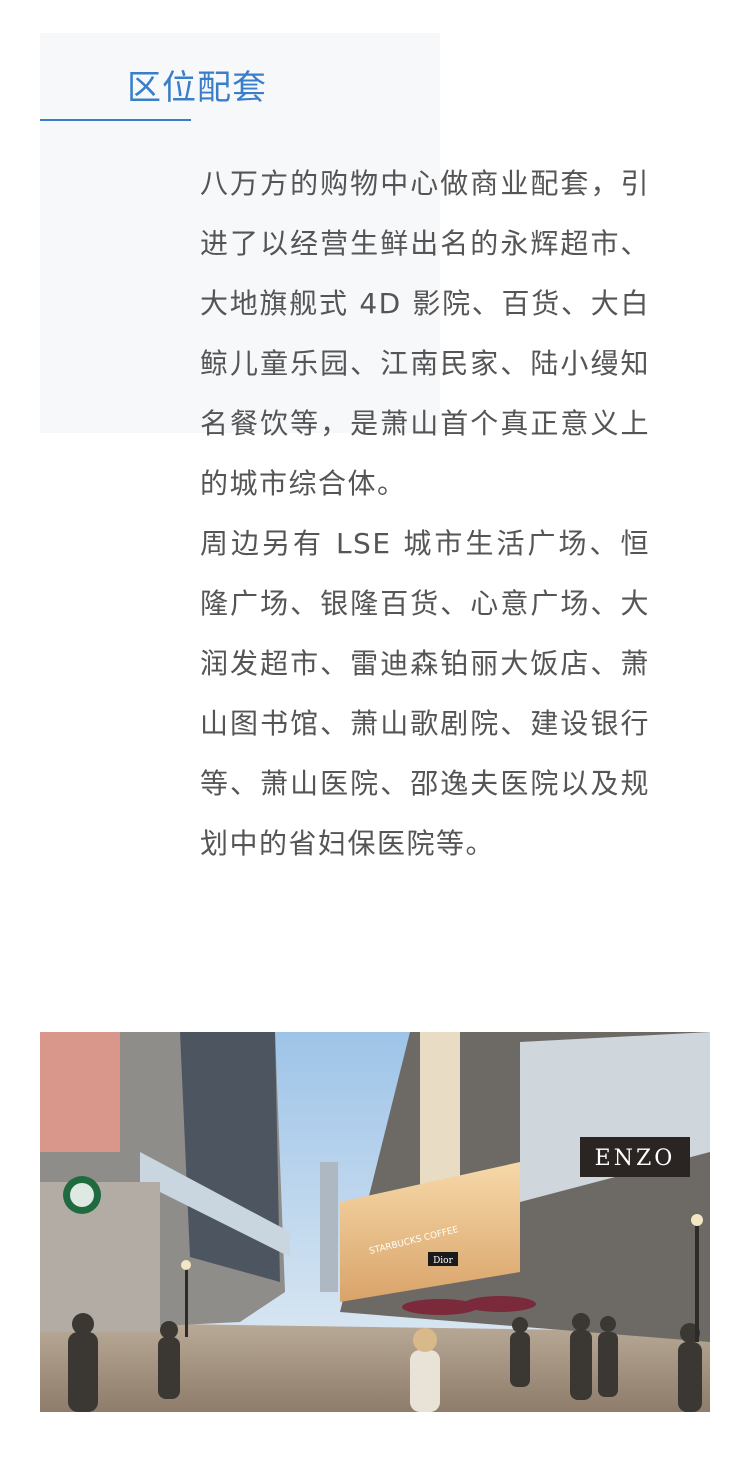  What do you see at coordinates (197, 88) in the screenshot?
I see `section-title: 区位配套` at bounding box center [197, 88].